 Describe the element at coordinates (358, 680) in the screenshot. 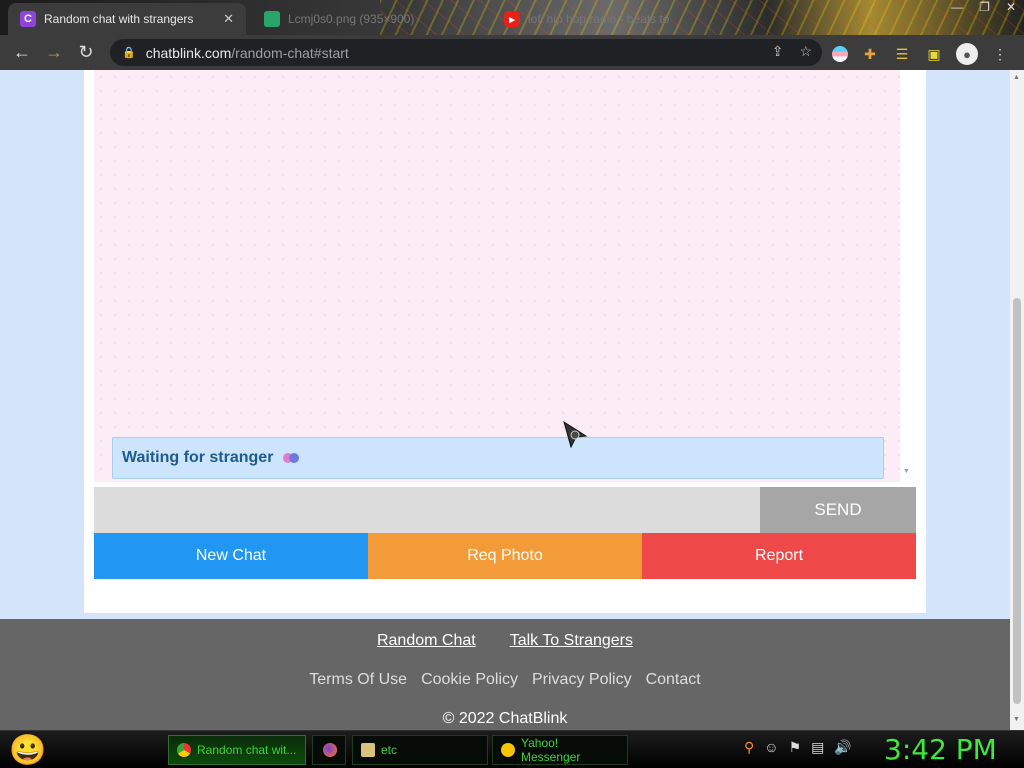

I see `footer-link-terms: Terms Of Use` at that location.